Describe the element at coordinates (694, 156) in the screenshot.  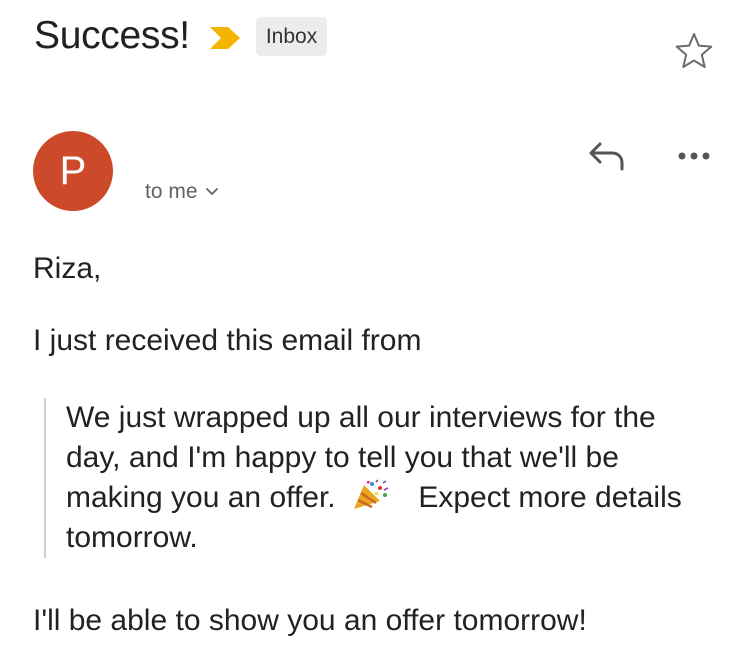
I see `more-options-icon` at that location.